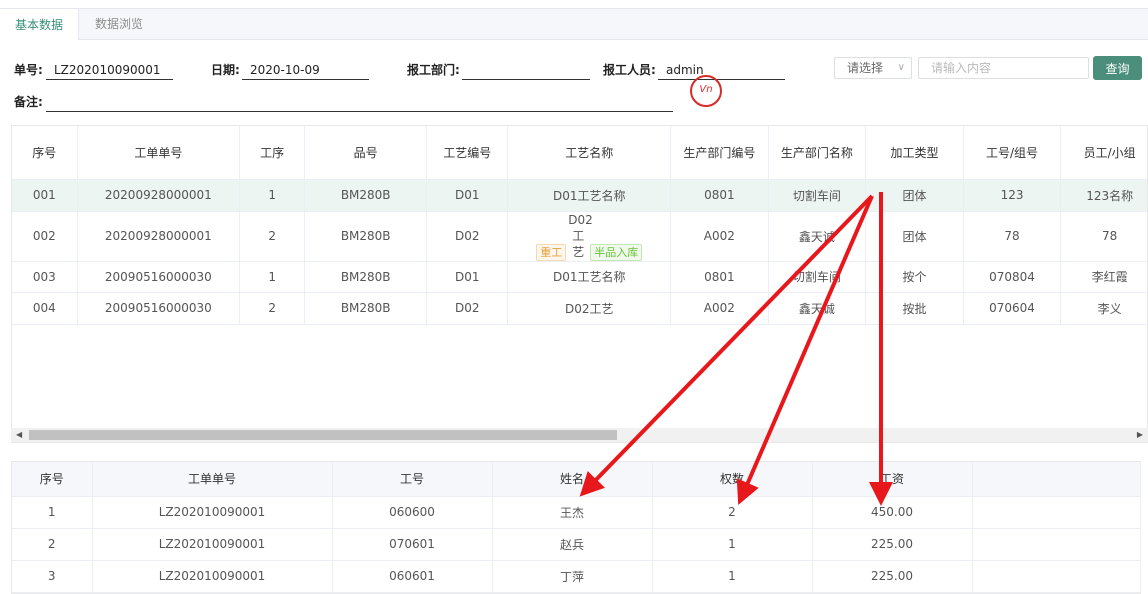 Image resolution: width=1148 pixels, height=594 pixels. I want to click on cell-weight: 2, so click(732, 512).